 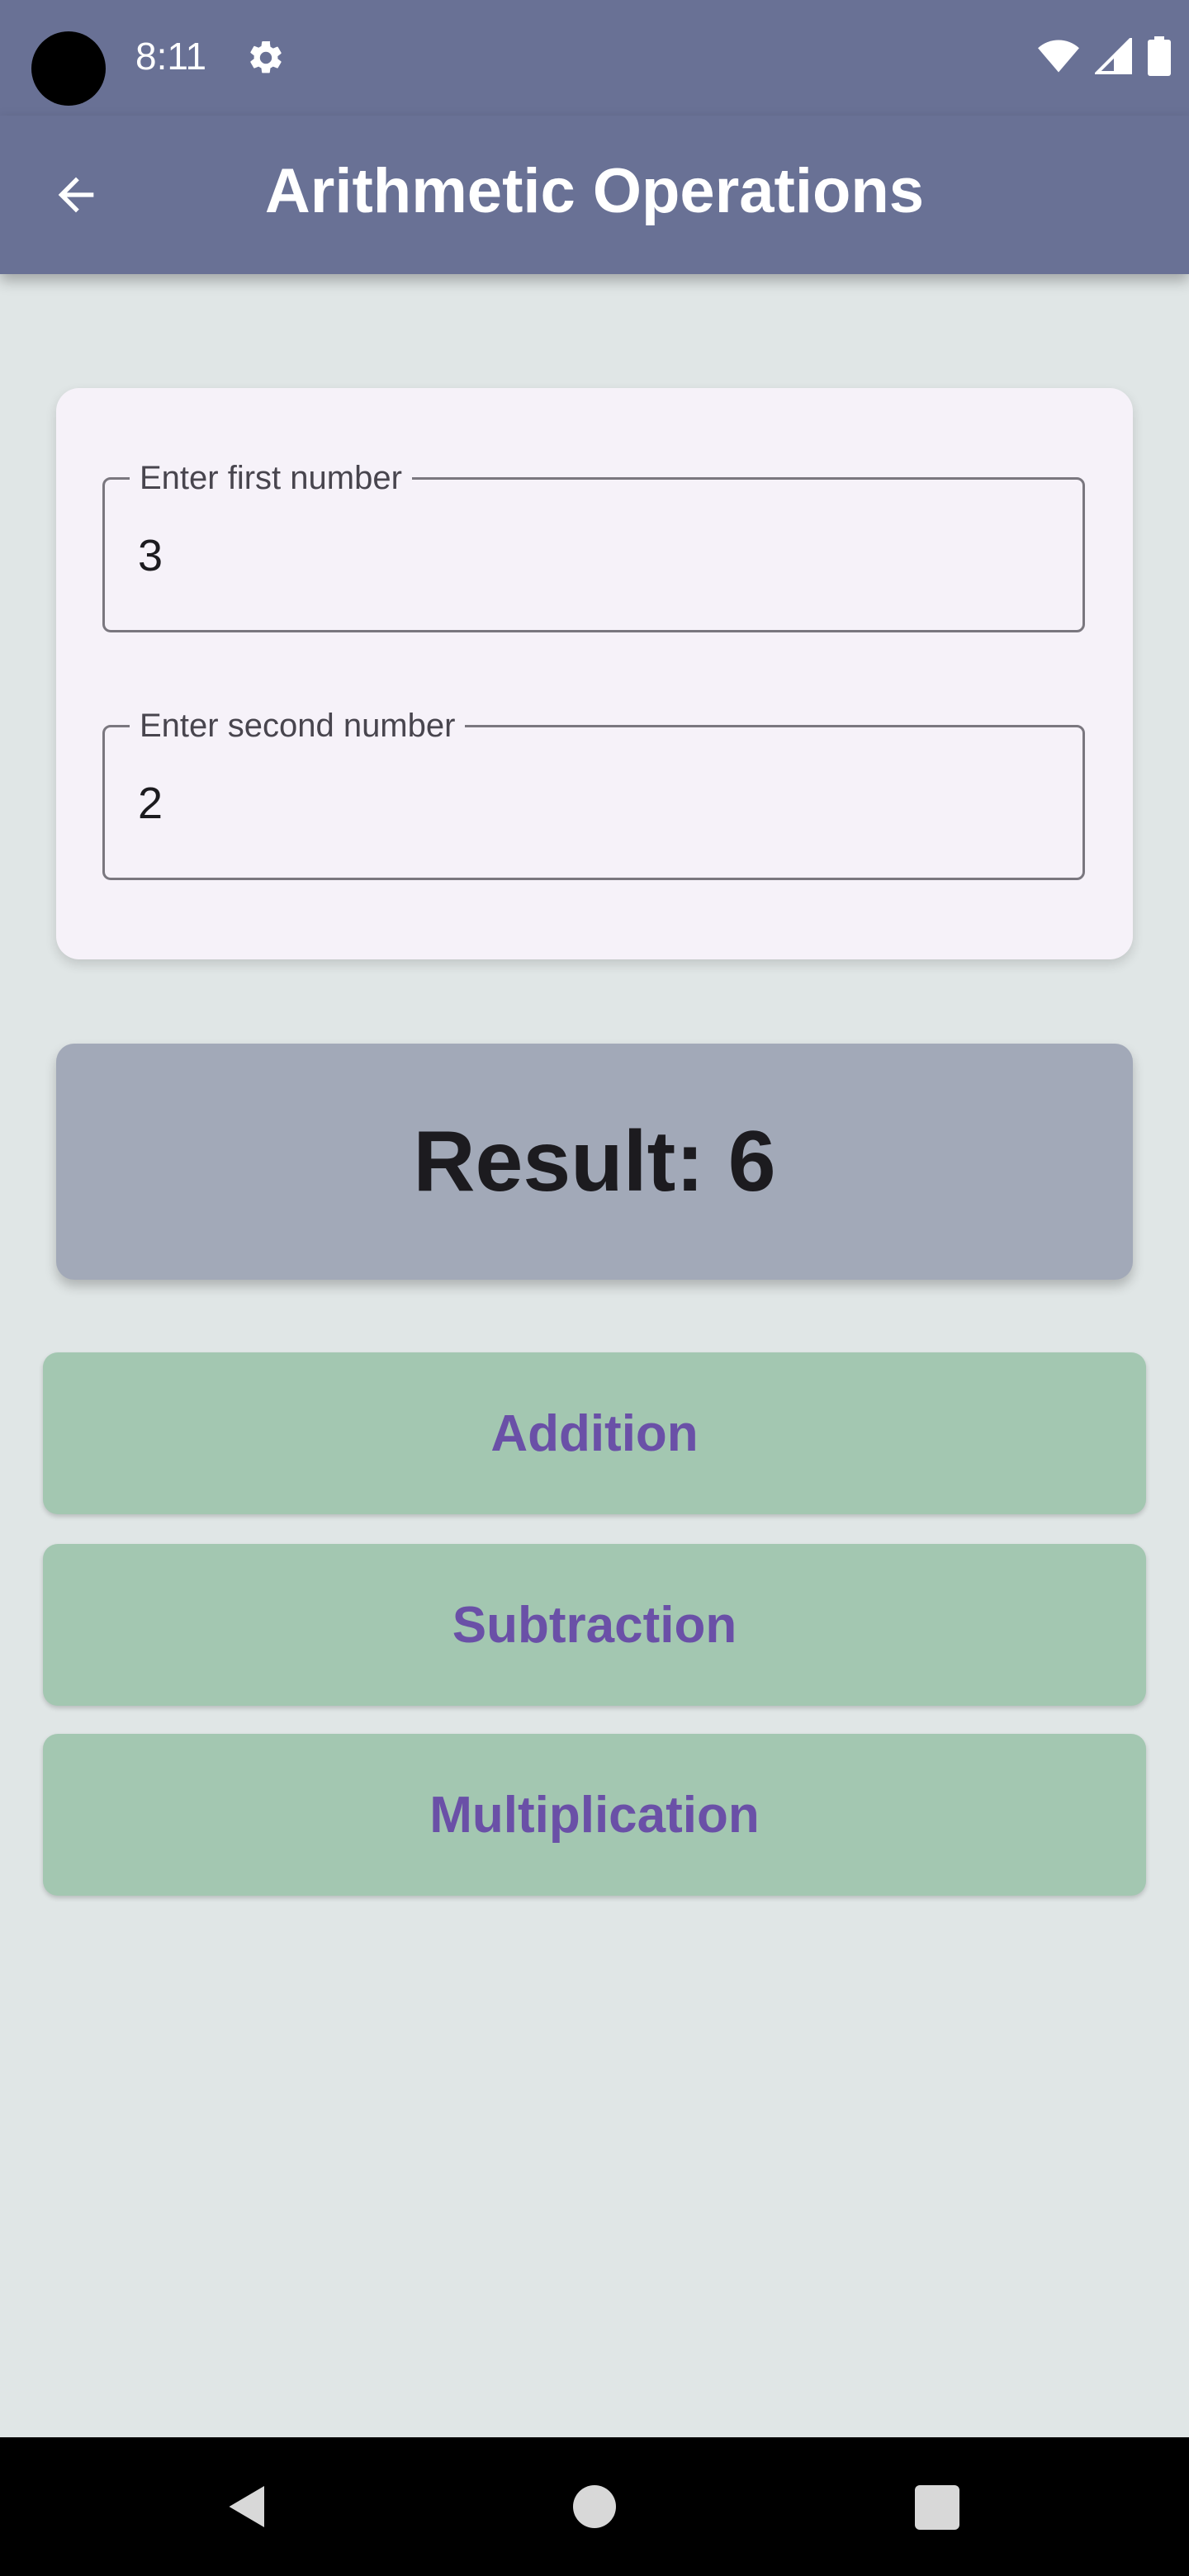 I want to click on camera-cutout, so click(x=68, y=68).